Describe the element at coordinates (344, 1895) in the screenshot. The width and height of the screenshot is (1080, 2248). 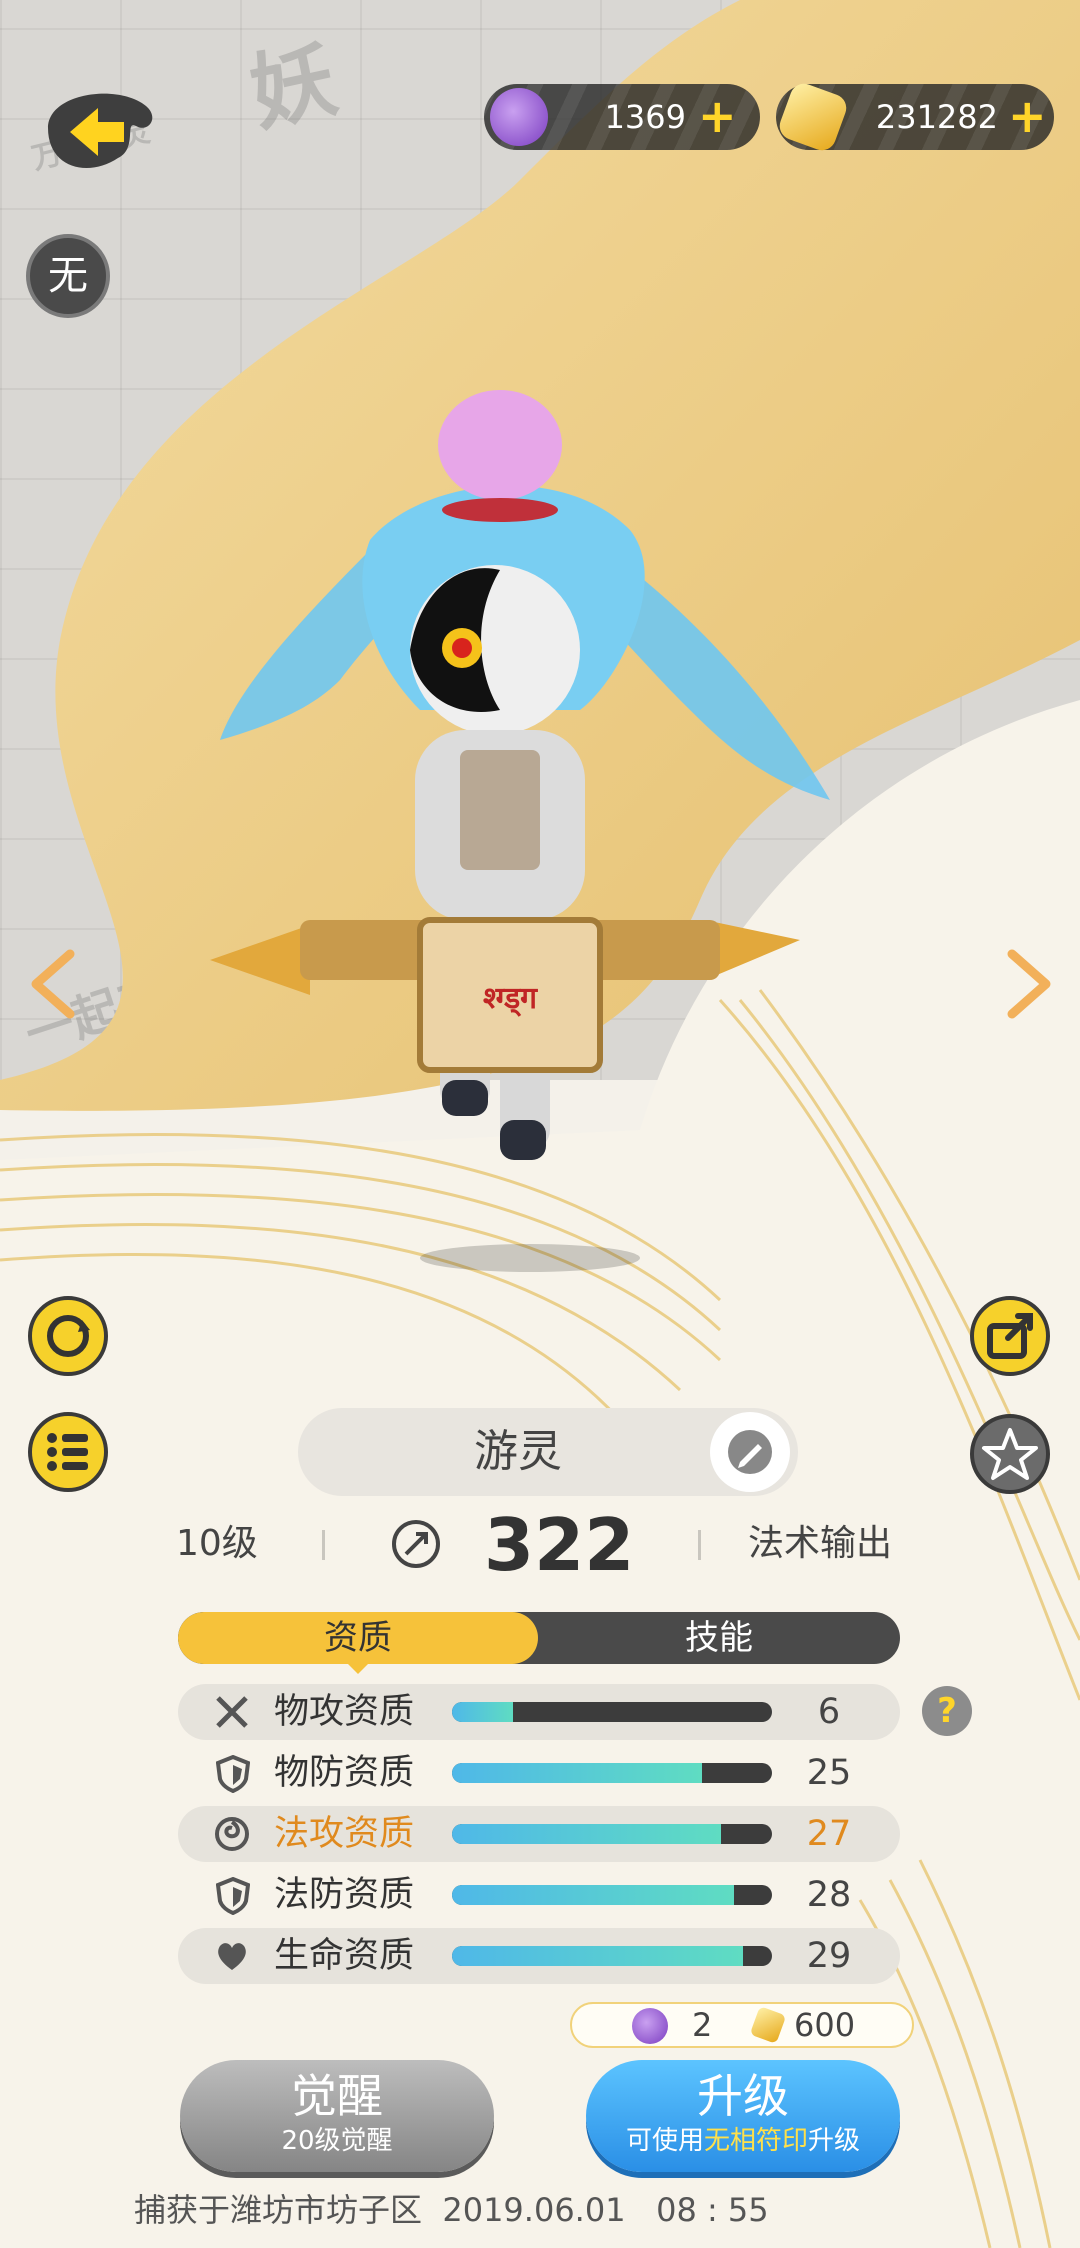
I see `stat-label: 法防资质` at that location.